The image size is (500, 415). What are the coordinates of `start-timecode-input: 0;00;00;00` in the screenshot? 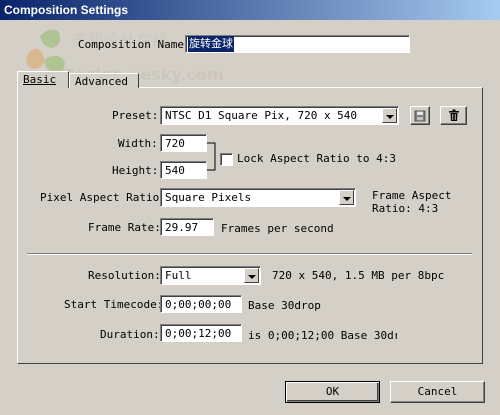 It's located at (201, 304).